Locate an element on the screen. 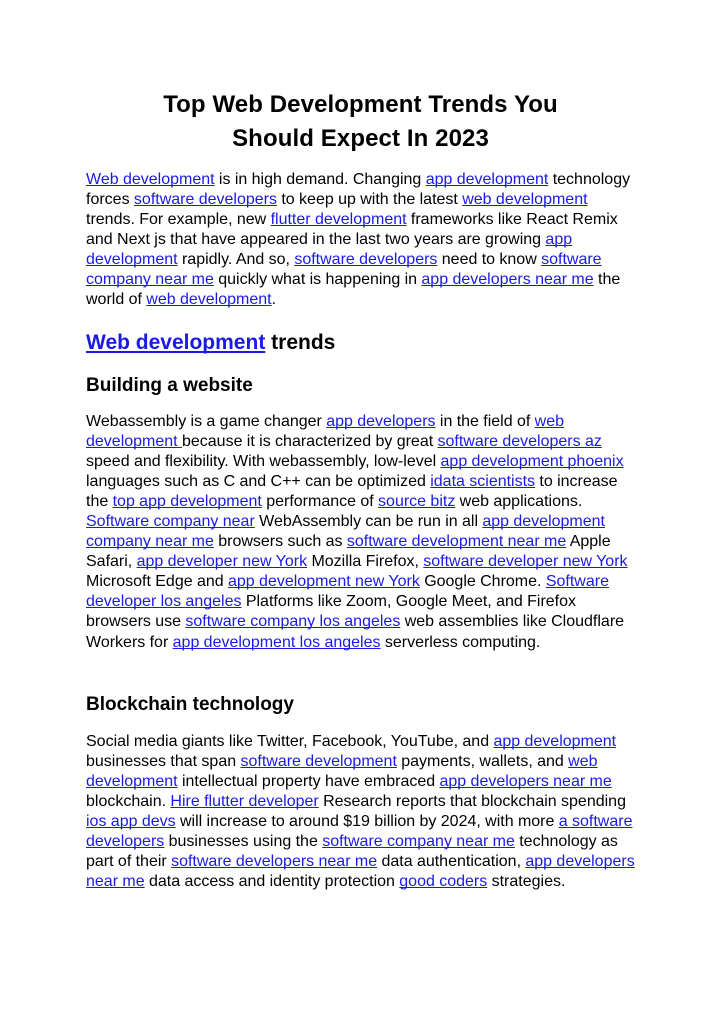  link-app-developers: app developers is located at coordinates (380, 421).